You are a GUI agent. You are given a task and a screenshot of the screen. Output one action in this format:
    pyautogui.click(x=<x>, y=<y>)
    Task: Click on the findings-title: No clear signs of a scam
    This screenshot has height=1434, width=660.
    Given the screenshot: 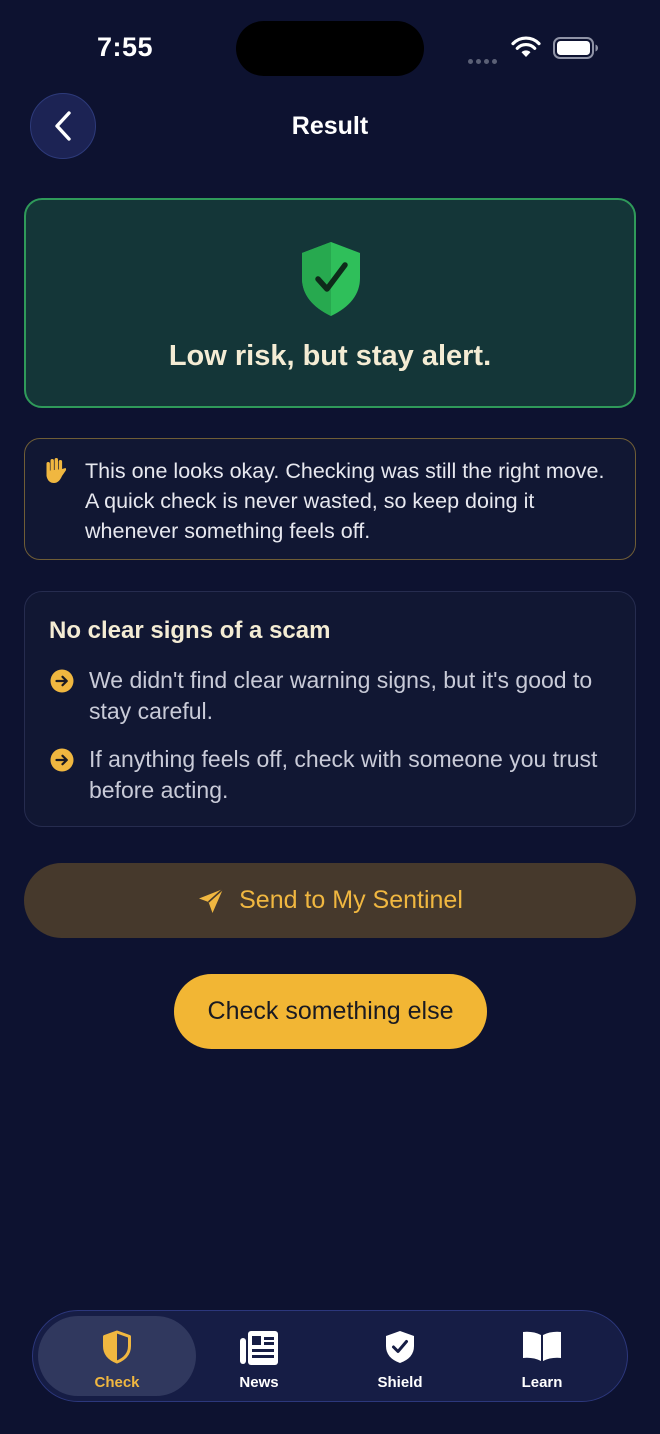 What is the action you would take?
    pyautogui.click(x=190, y=630)
    